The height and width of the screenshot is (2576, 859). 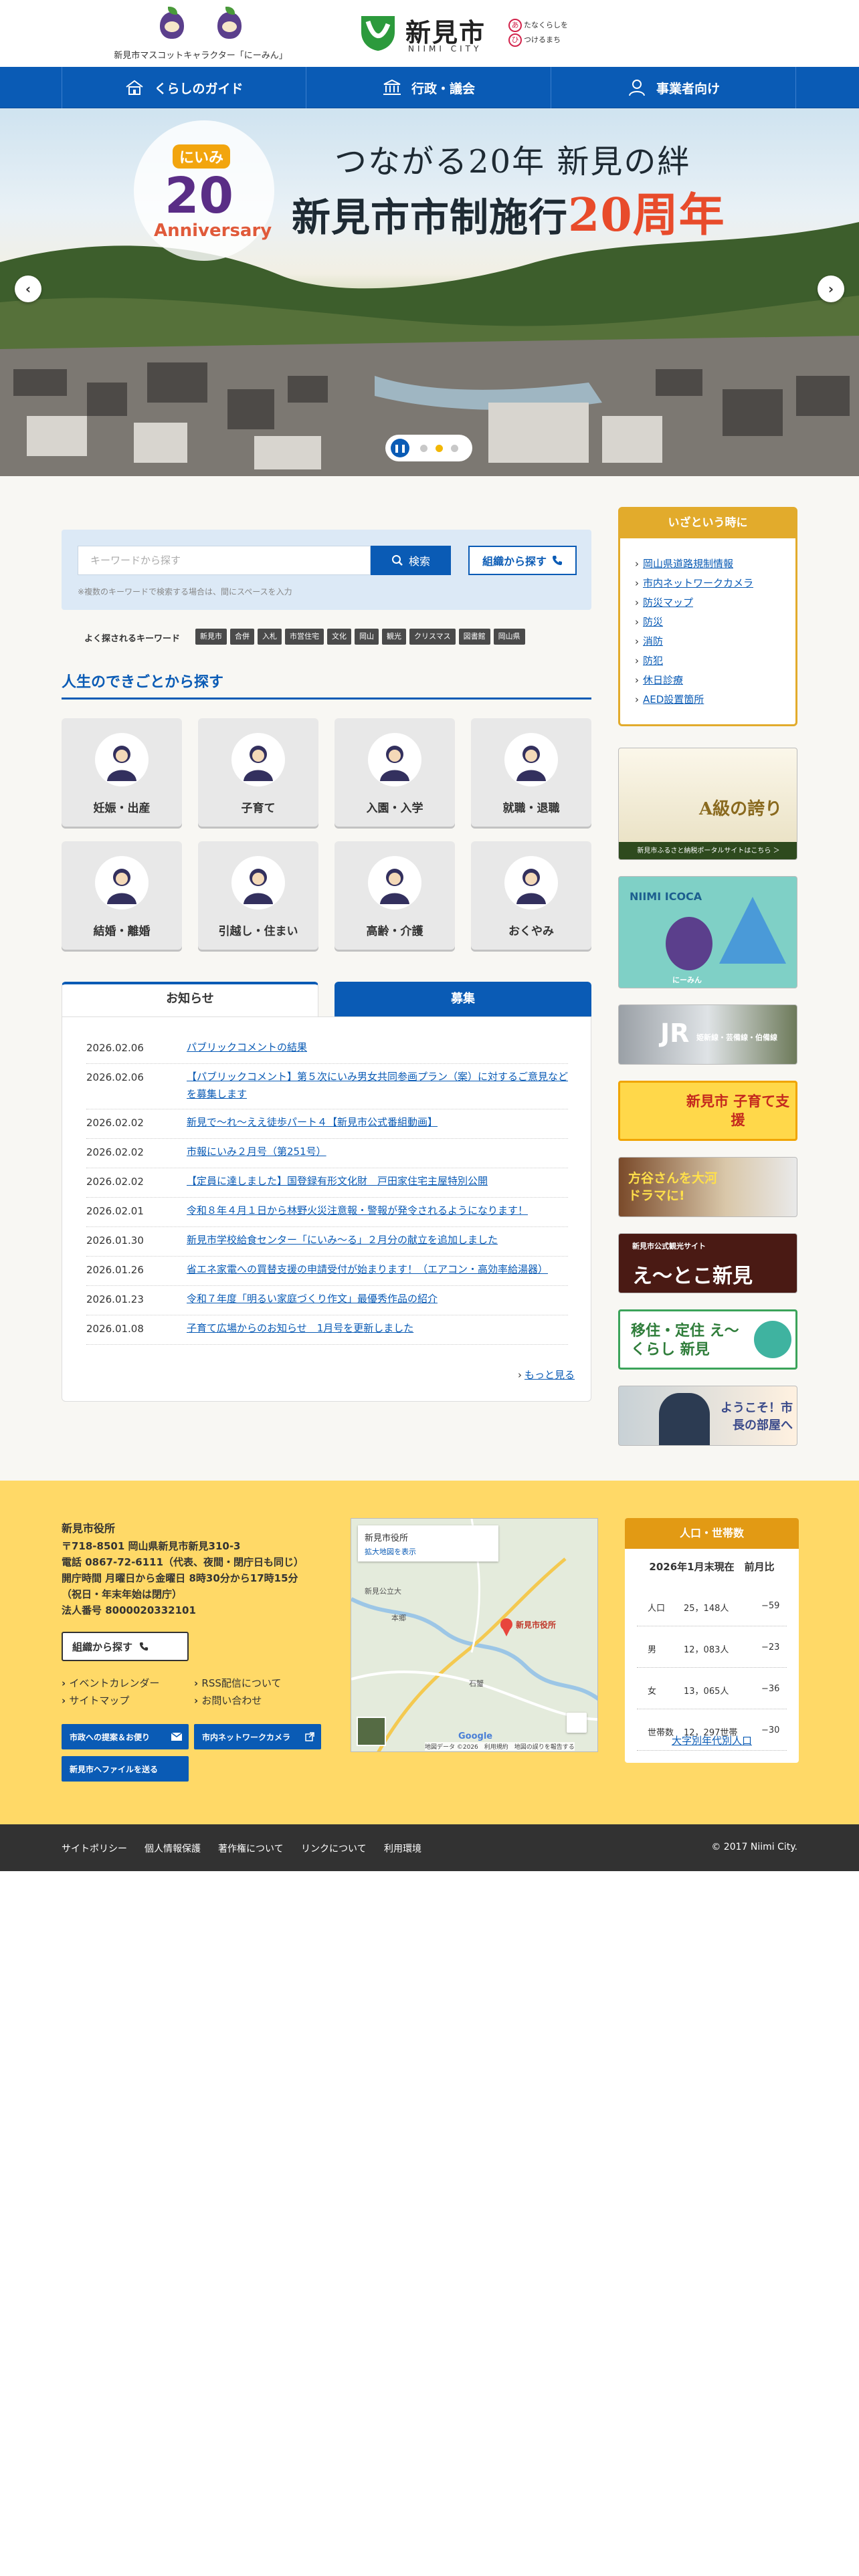 What do you see at coordinates (474, 637) in the screenshot?
I see `keyword-tag: 図書館` at bounding box center [474, 637].